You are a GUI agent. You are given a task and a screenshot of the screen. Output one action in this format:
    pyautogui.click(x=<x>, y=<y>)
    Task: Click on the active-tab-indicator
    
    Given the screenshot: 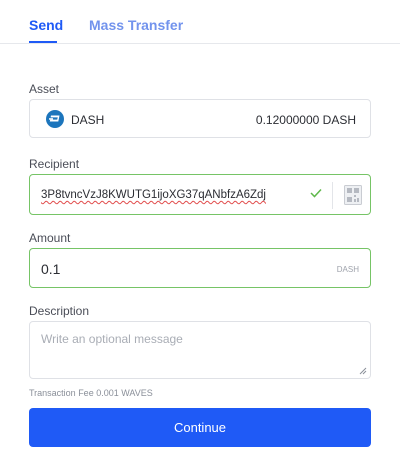 What is the action you would take?
    pyautogui.click(x=43, y=42)
    